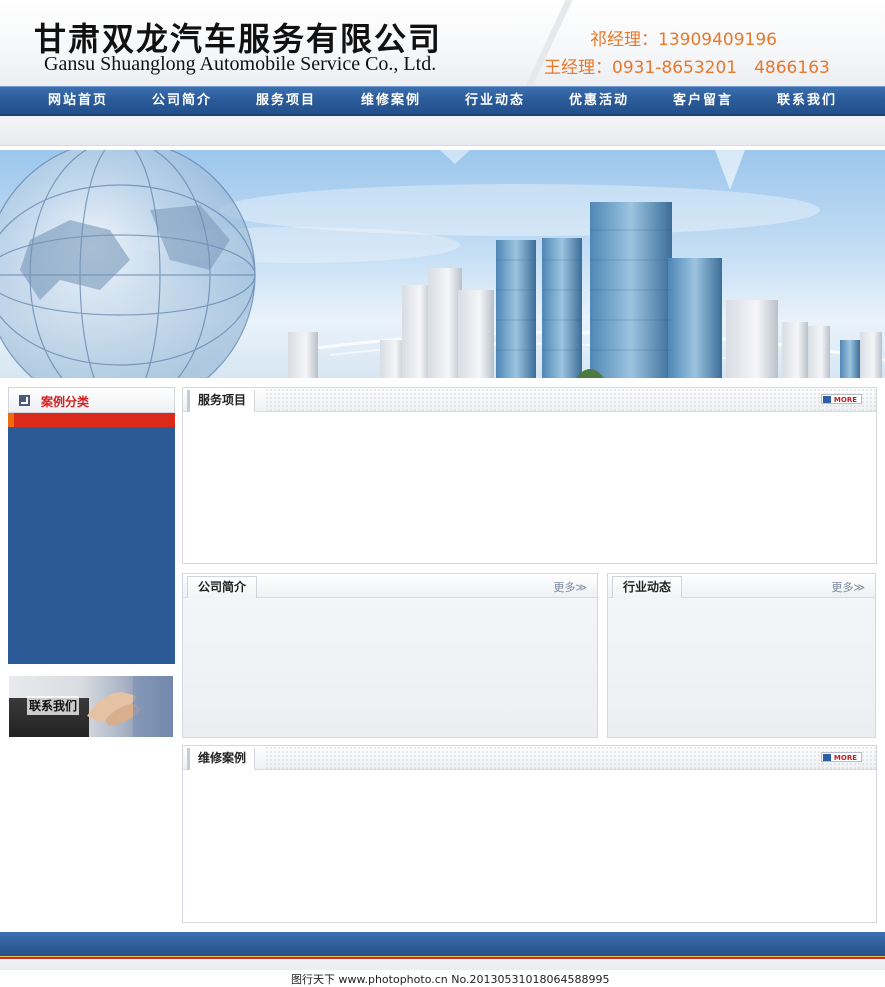  I want to click on services-more-button: MORE, so click(841, 399).